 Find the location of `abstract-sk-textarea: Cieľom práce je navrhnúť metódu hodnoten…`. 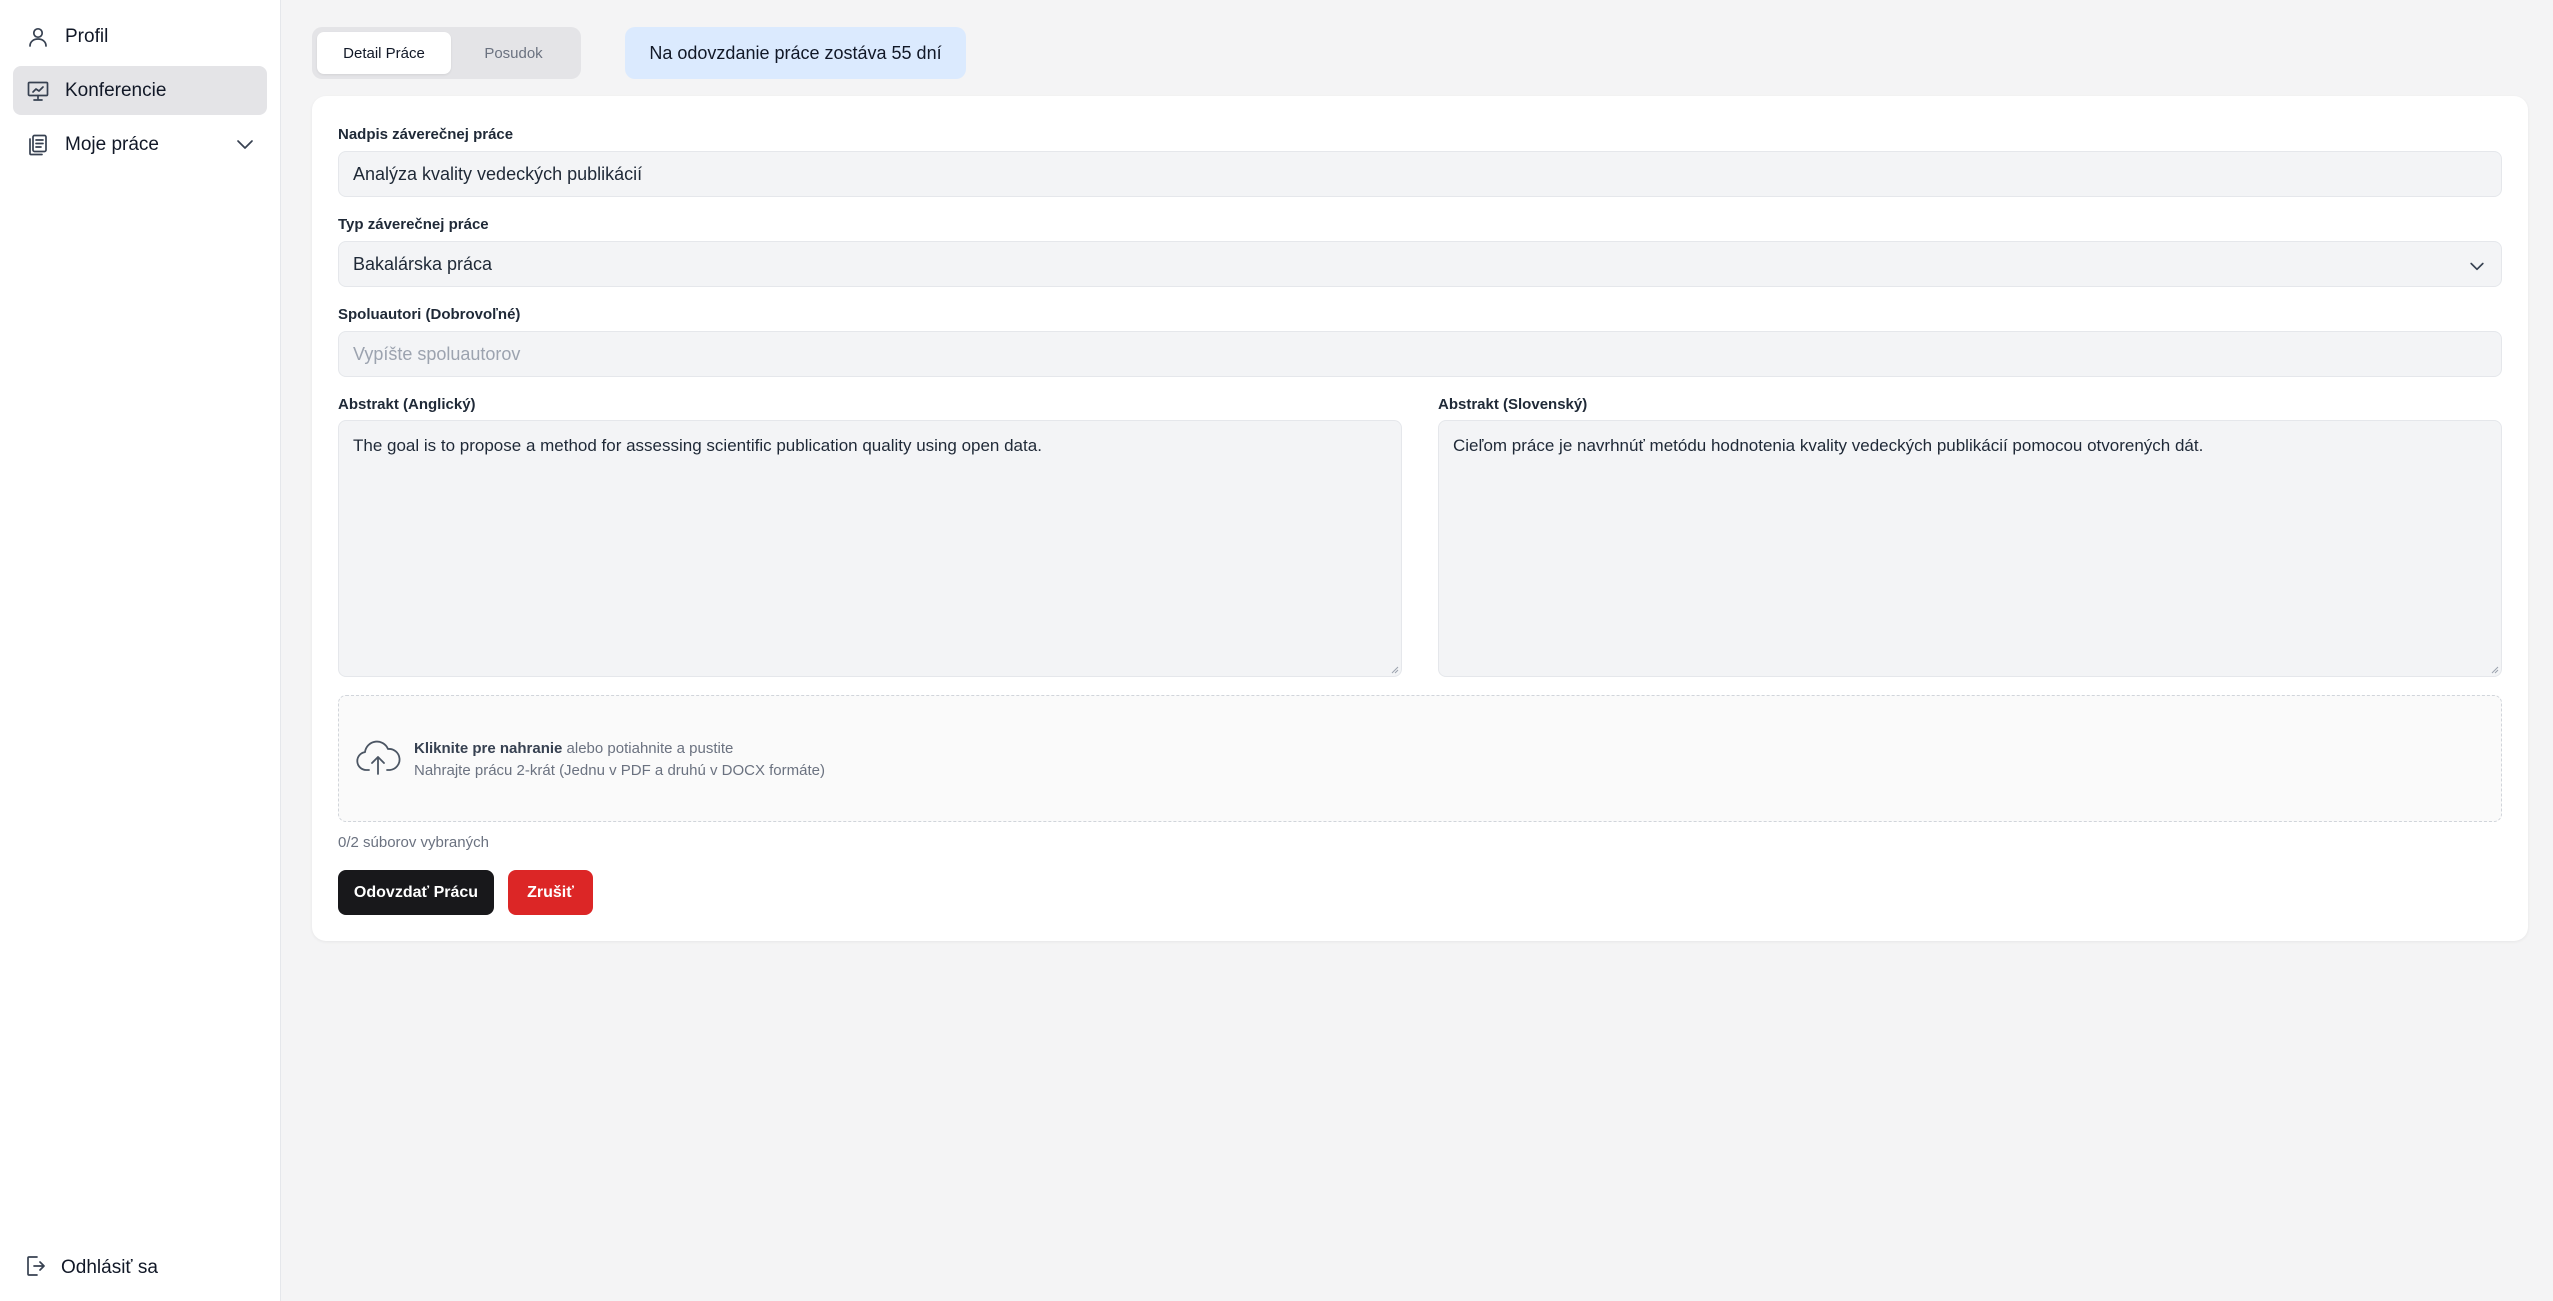

abstract-sk-textarea: Cieľom práce je navrhnúť metódu hodnoten… is located at coordinates (1970, 548).